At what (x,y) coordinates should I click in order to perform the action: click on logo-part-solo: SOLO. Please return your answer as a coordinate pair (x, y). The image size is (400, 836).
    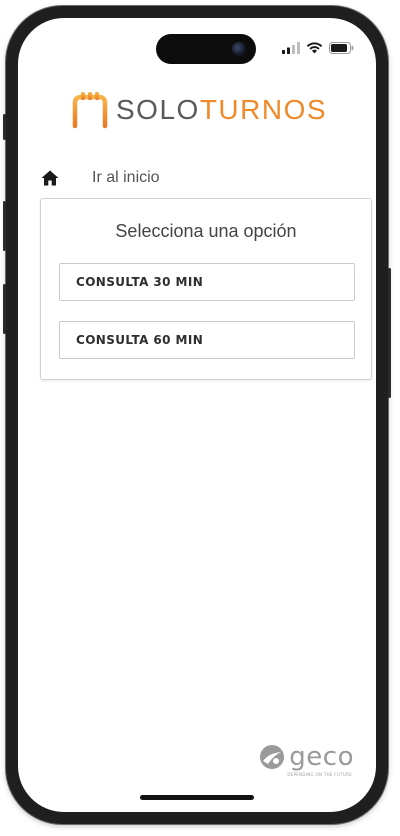
    Looking at the image, I should click on (158, 109).